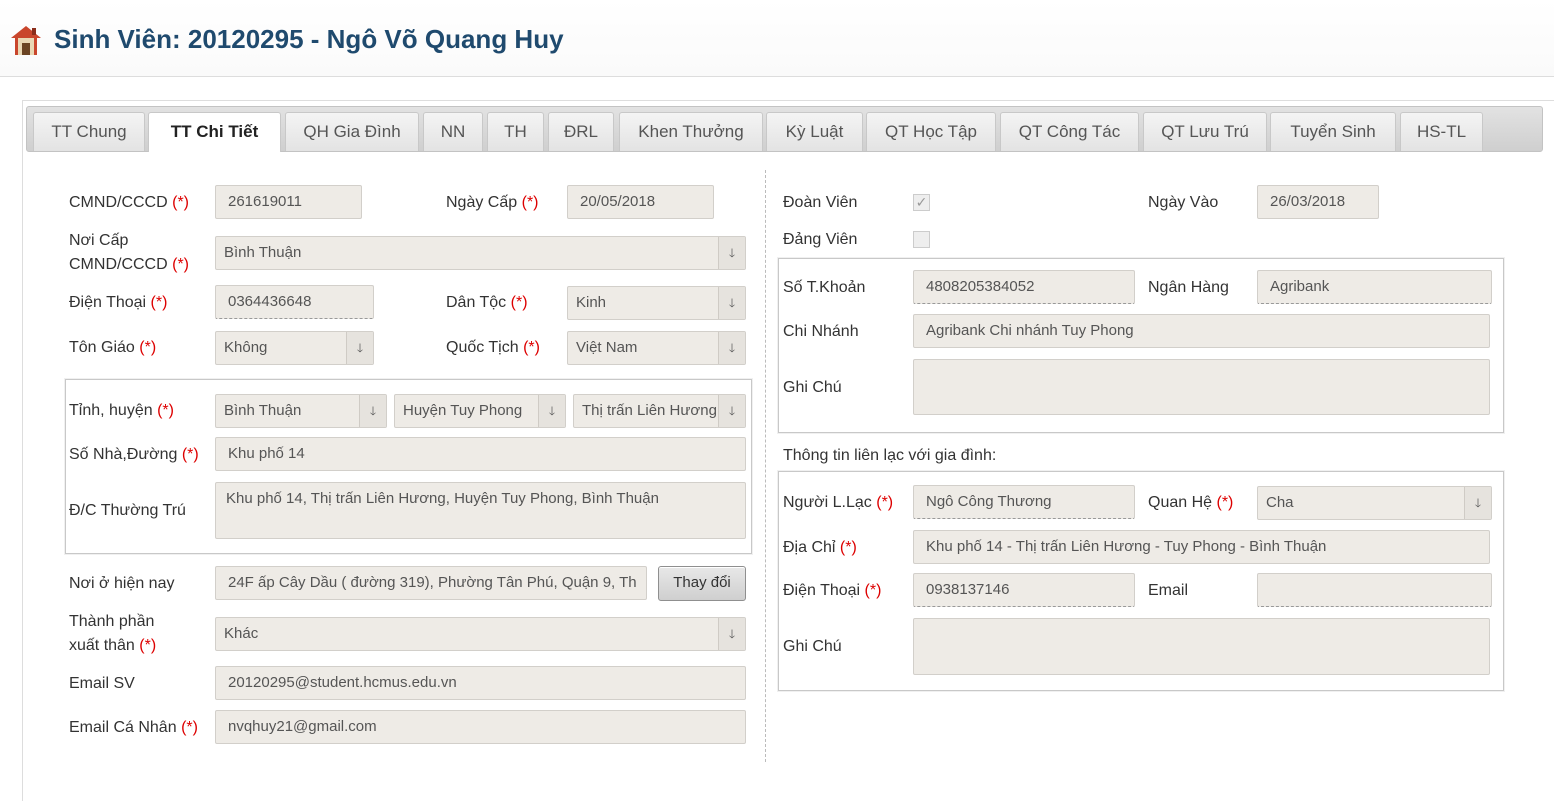  Describe the element at coordinates (129, 252) in the screenshot. I see `noi-cap-label: Nơi Cấp CMND/CCCD (*)` at that location.